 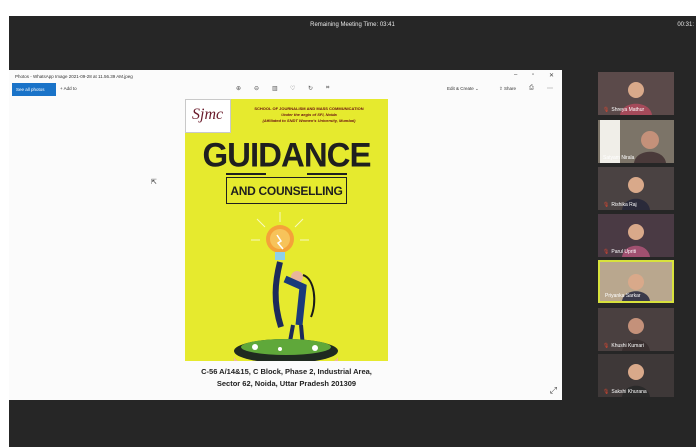 I want to click on see-all-photos-button: See all photos, so click(x=34, y=89).